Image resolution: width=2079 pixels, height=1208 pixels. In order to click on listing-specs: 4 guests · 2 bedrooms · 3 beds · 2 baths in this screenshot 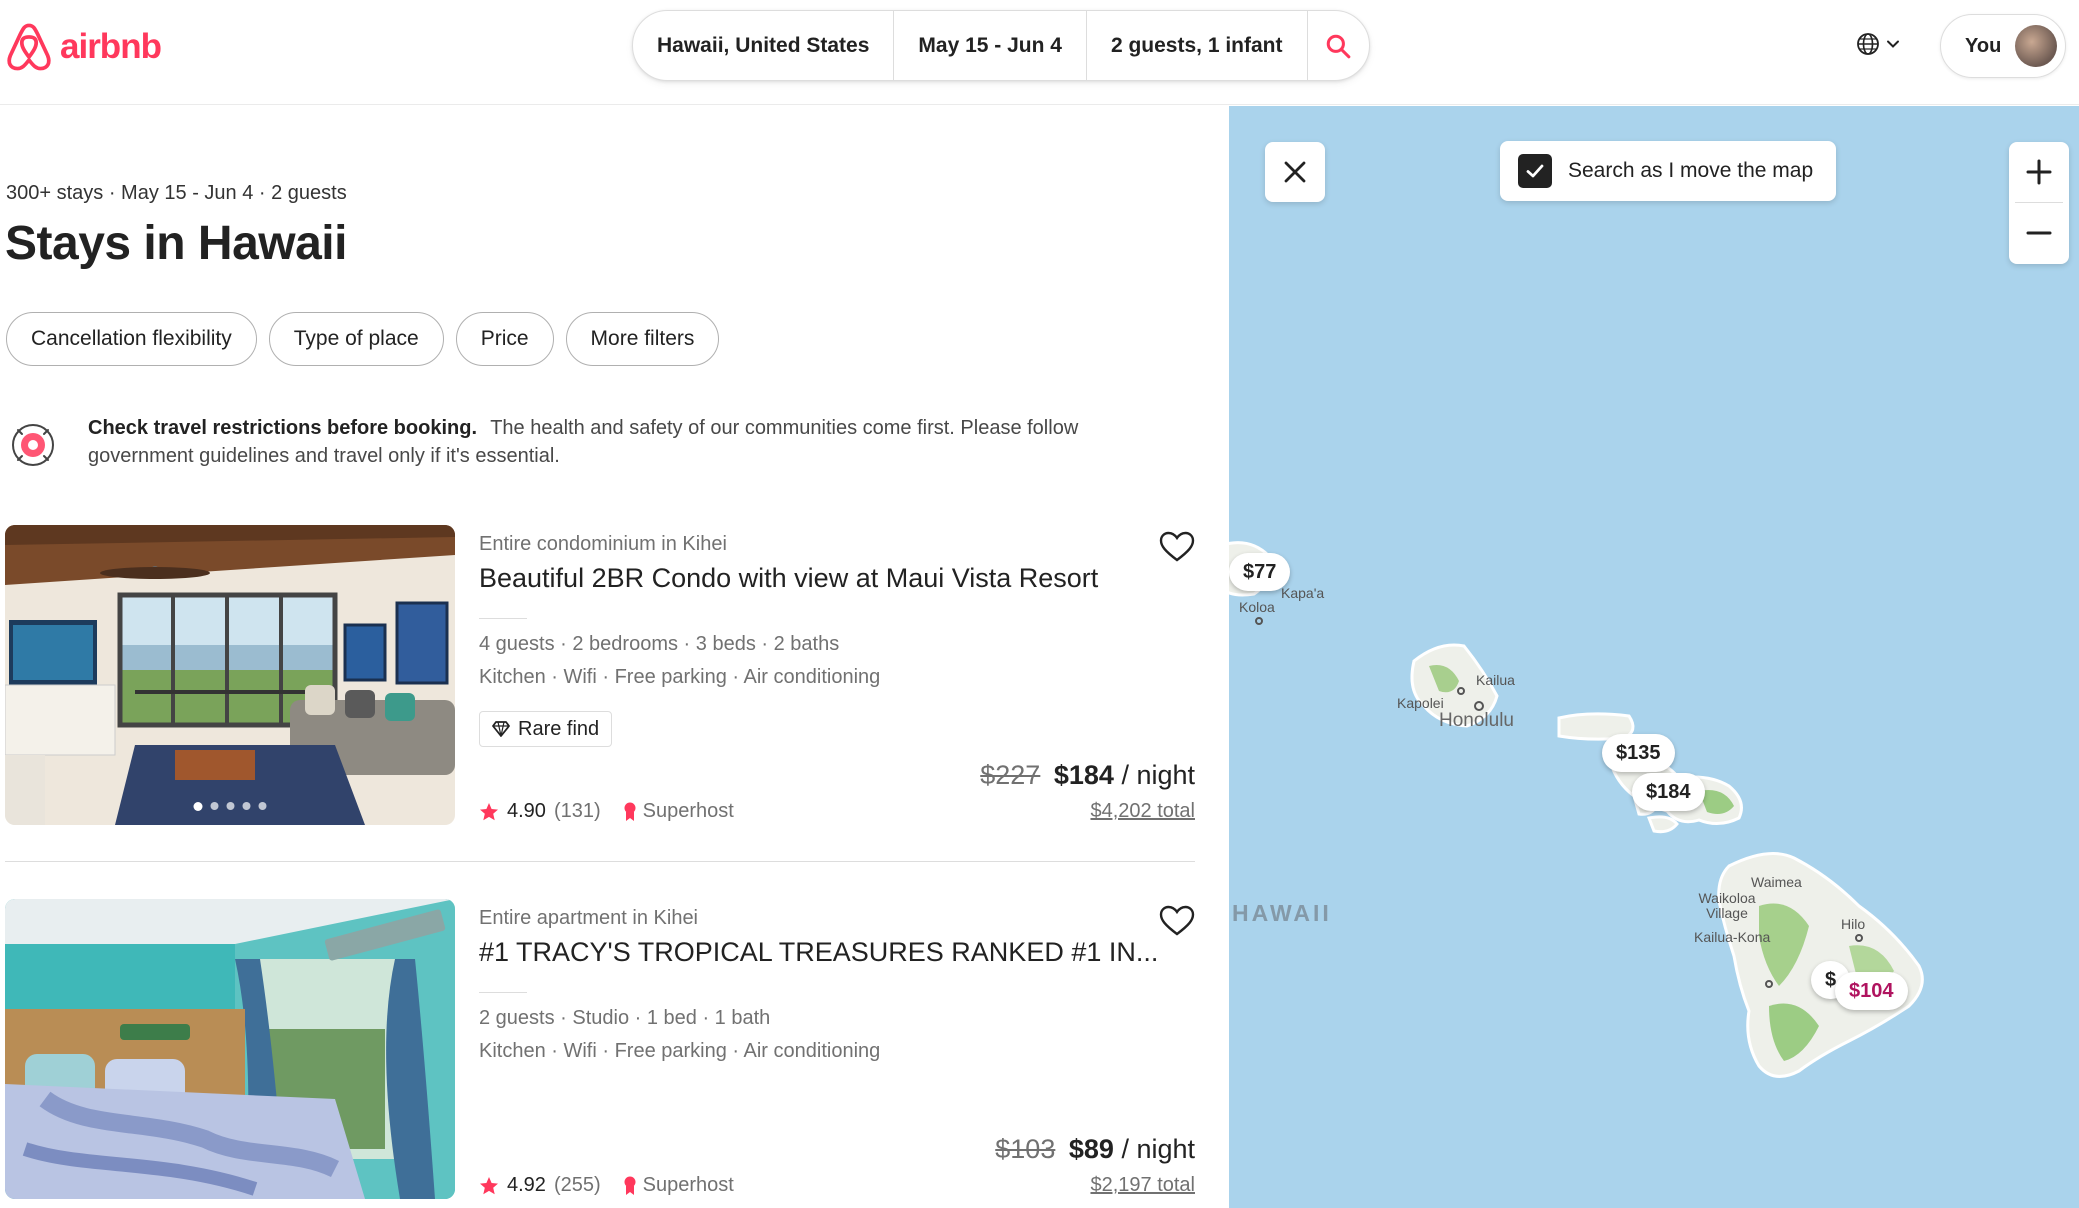, I will do `click(659, 644)`.